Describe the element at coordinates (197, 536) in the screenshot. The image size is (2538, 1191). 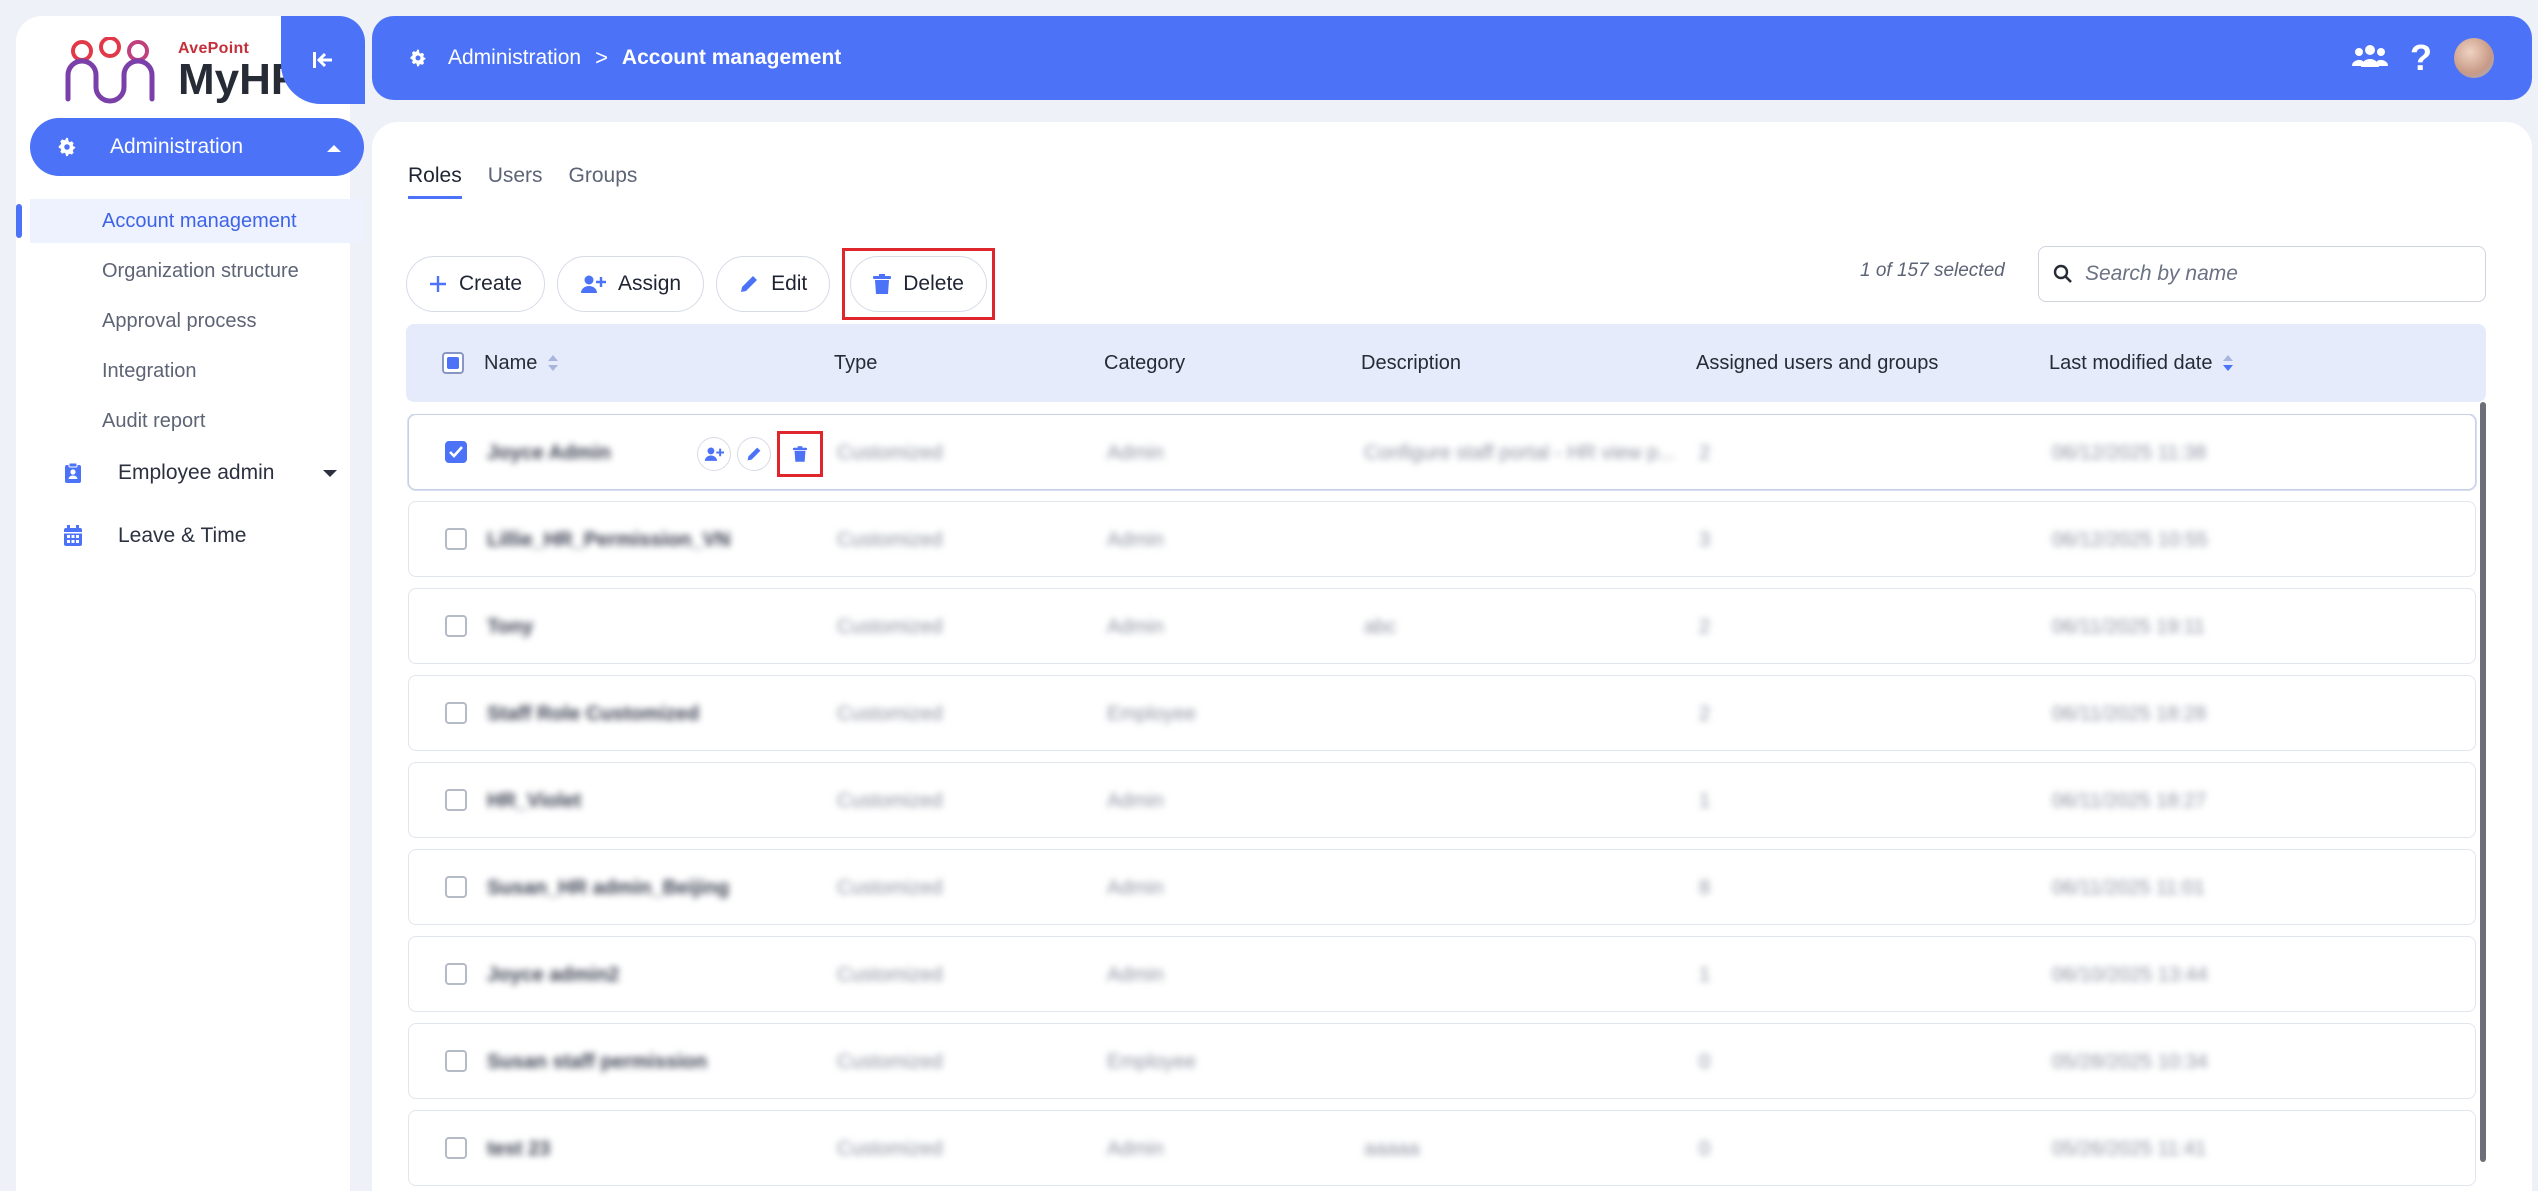
I see `nav-leave-time: Leave & Time` at that location.